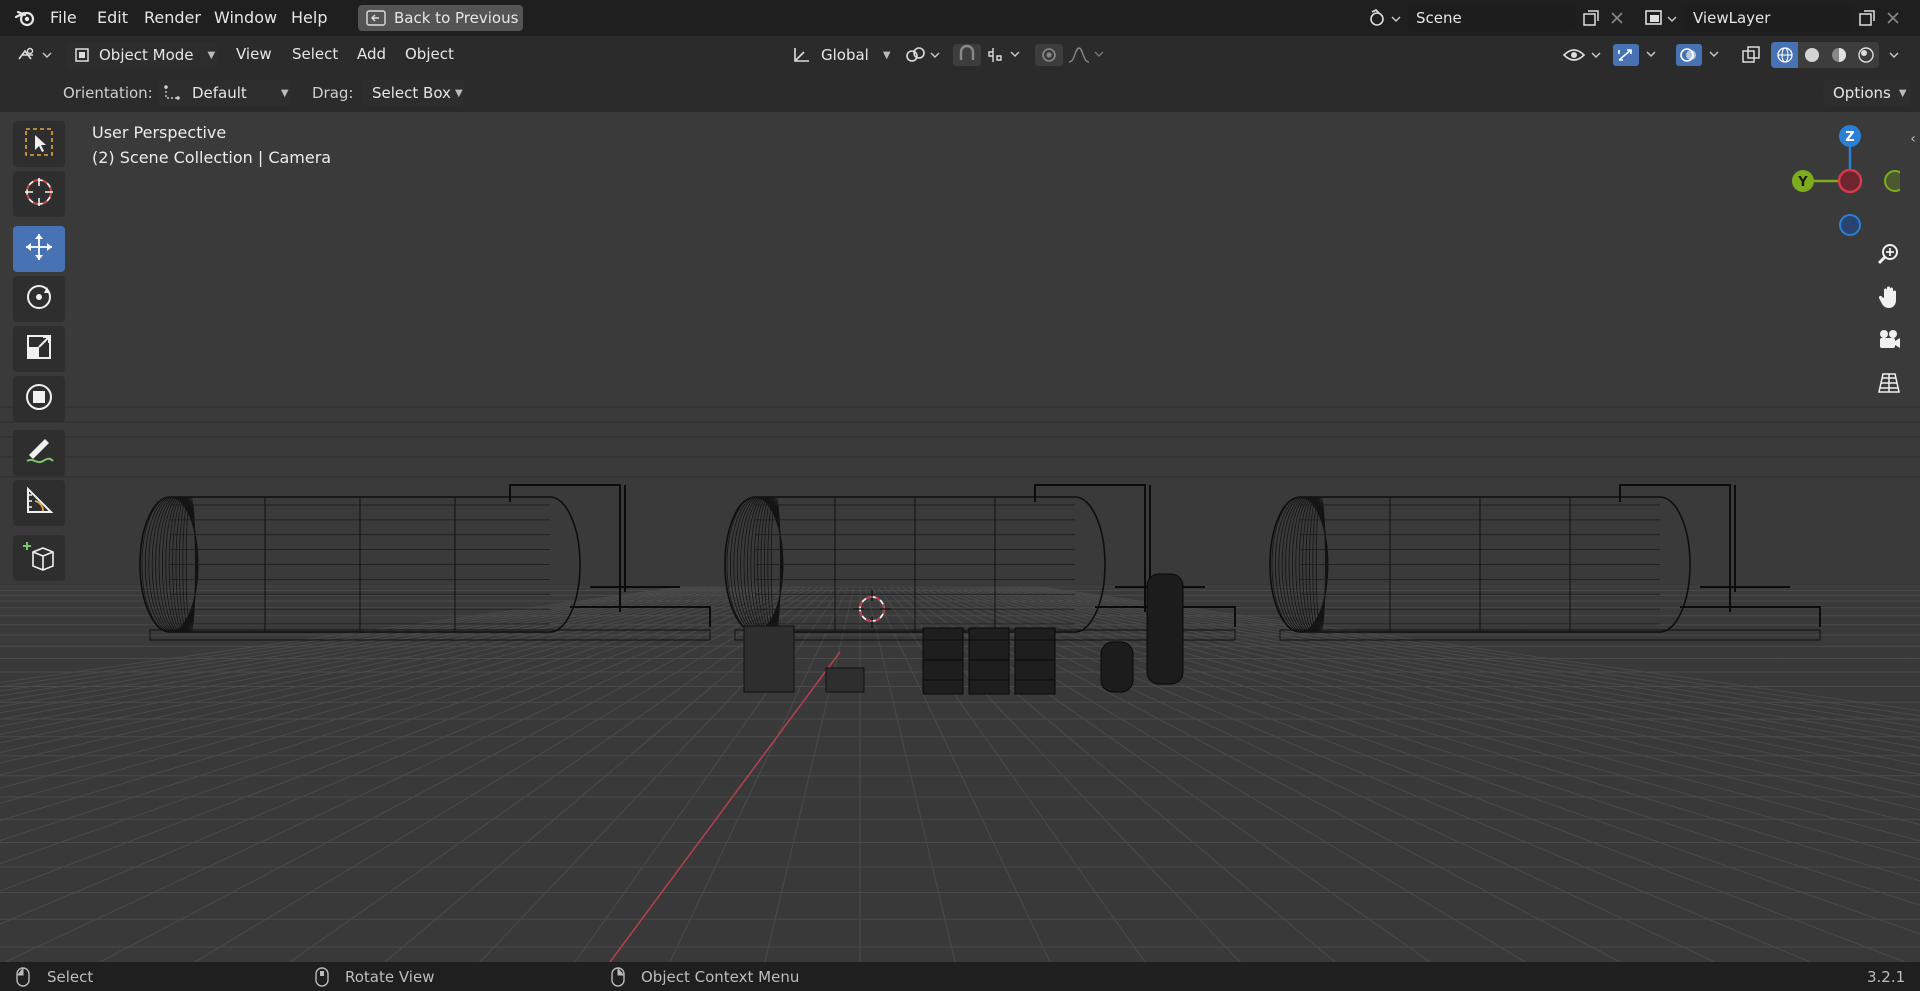 This screenshot has height=991, width=1920. I want to click on header-menu-select: Select, so click(315, 54).